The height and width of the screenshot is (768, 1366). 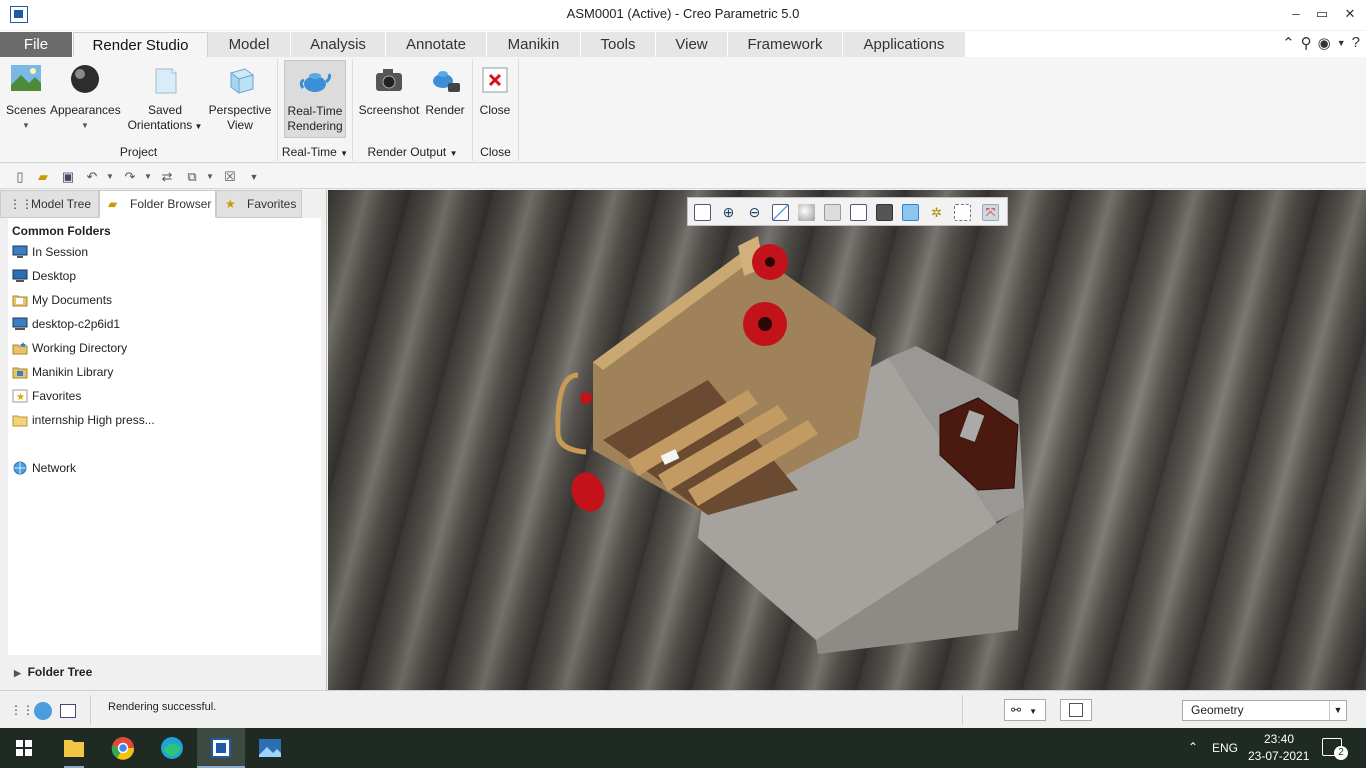 I want to click on folder-favorites: ★ Favorites, so click(x=46, y=396).